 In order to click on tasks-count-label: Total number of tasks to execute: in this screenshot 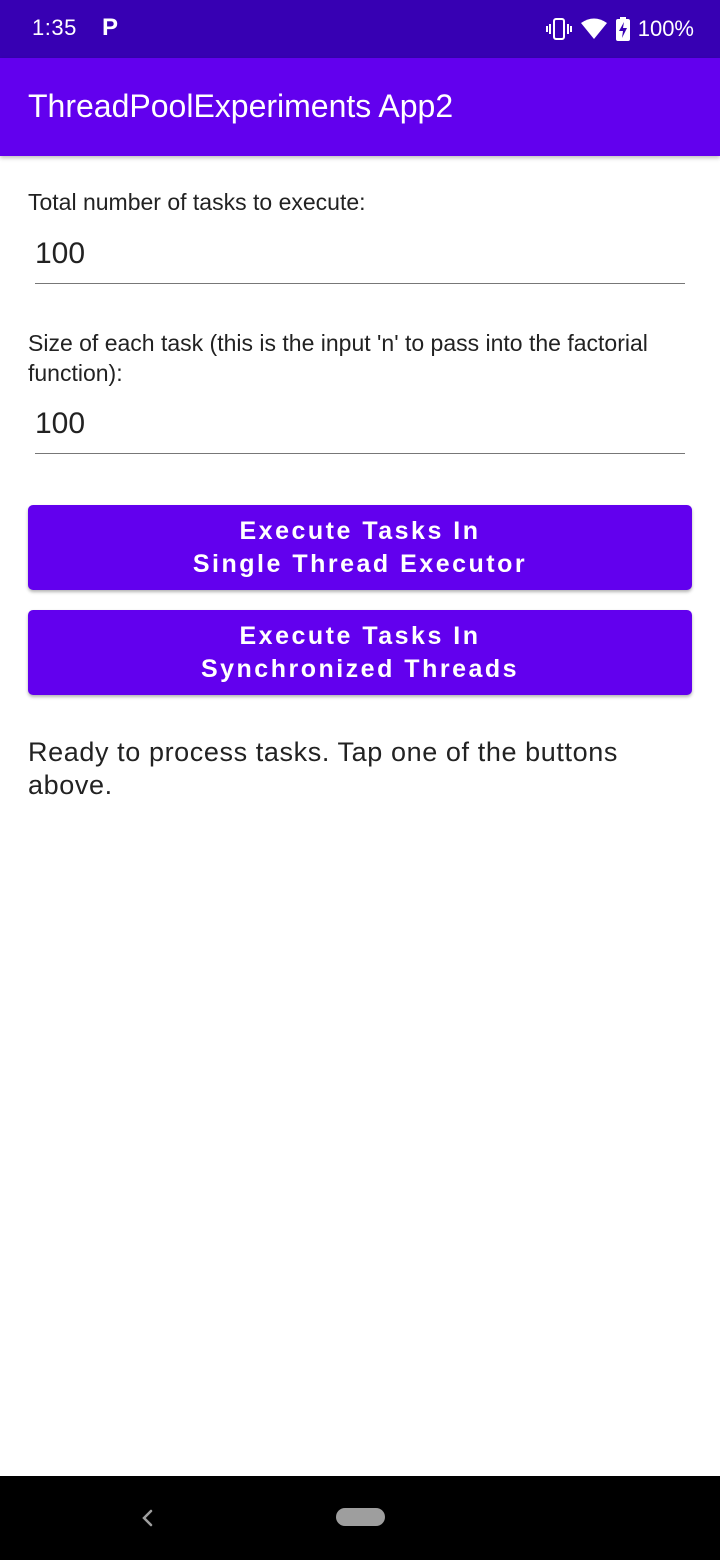, I will do `click(197, 202)`.